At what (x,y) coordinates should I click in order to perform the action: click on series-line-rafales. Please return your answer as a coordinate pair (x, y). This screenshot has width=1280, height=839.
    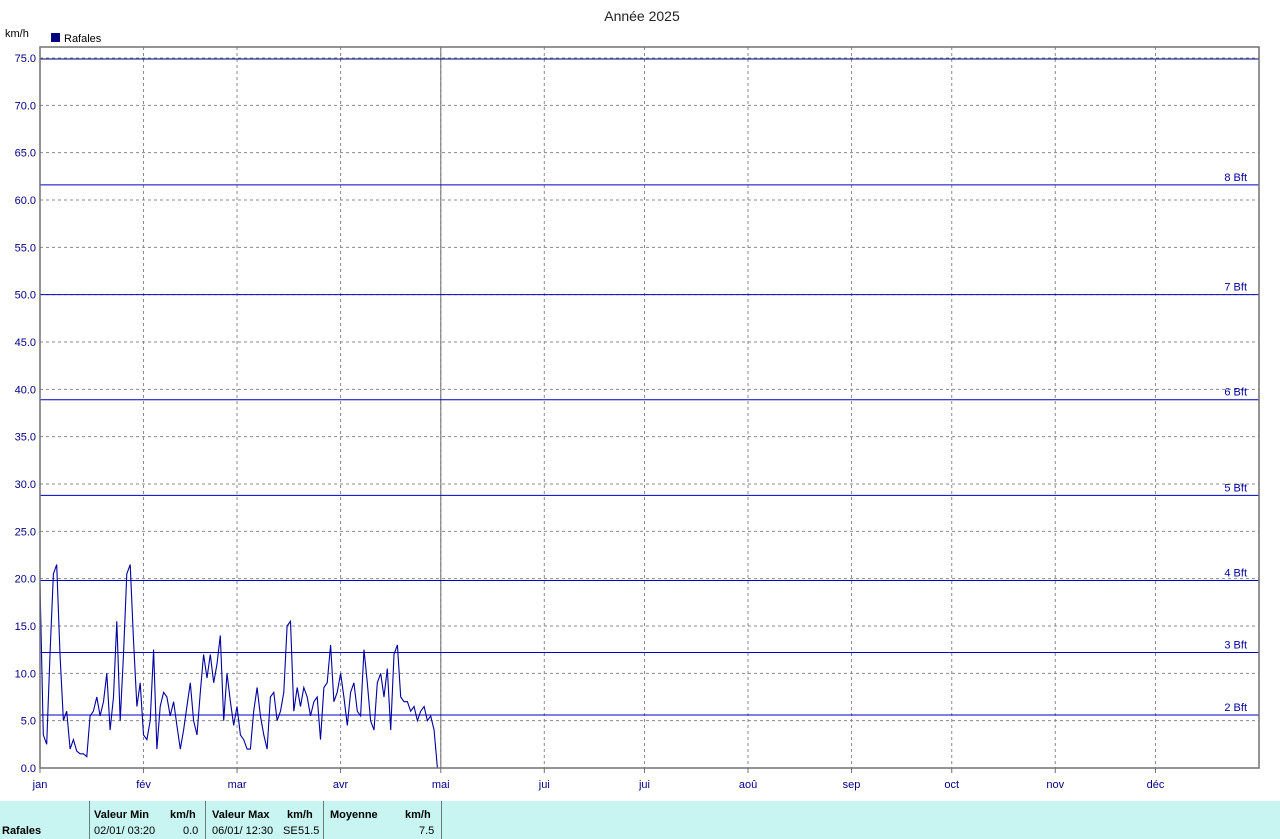
    Looking at the image, I should click on (238, 666).